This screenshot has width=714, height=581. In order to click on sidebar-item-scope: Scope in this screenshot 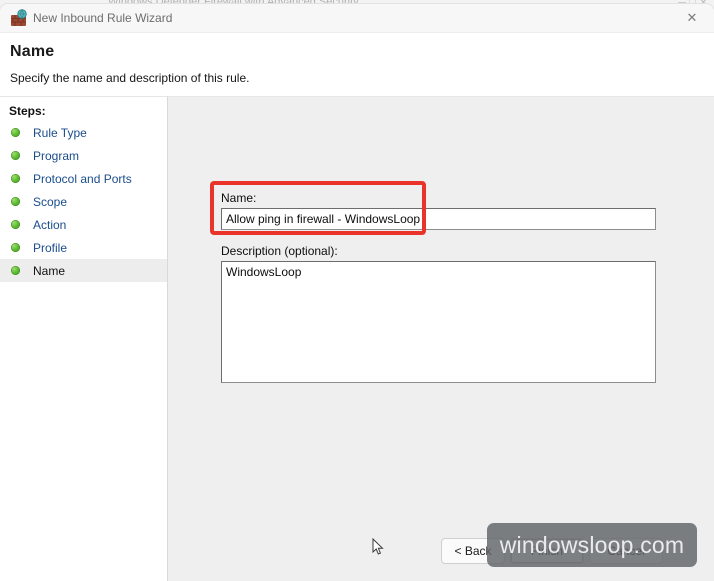, I will do `click(83, 201)`.